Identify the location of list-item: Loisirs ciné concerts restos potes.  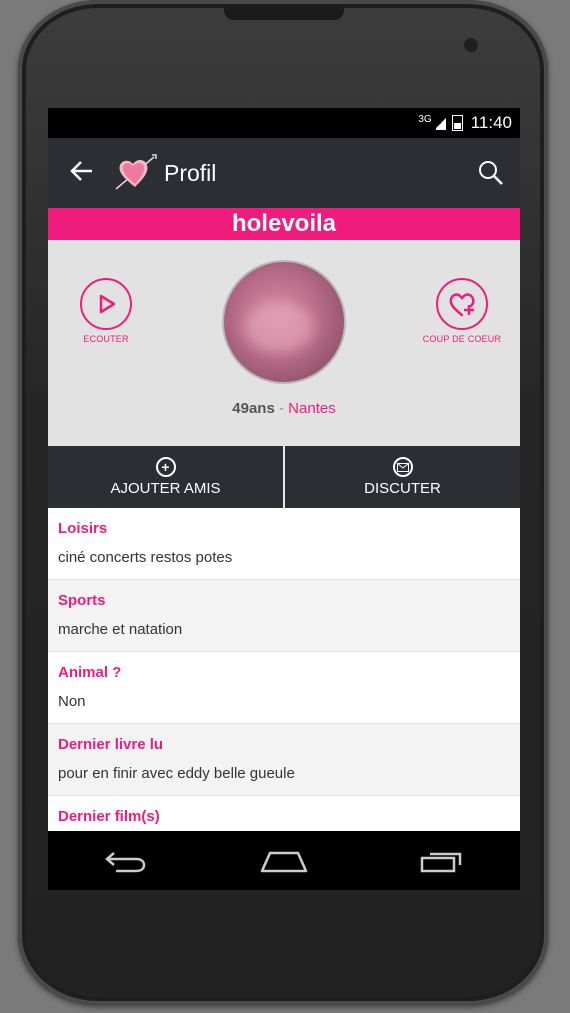
(284, 544).